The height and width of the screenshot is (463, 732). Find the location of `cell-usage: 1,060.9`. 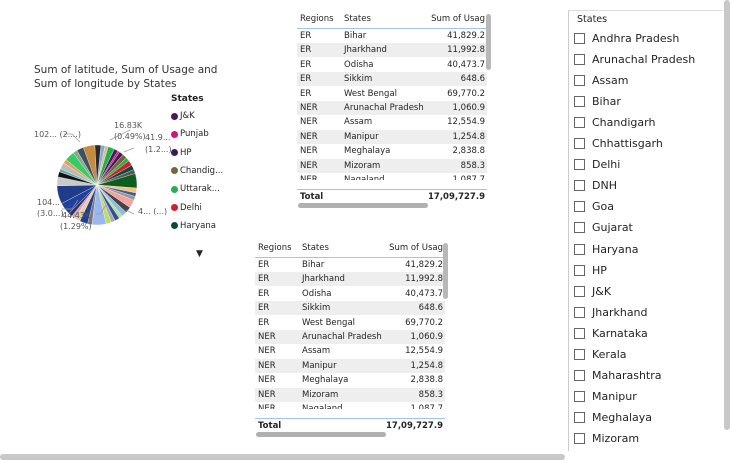

cell-usage: 1,060.9 is located at coordinates (426, 337).